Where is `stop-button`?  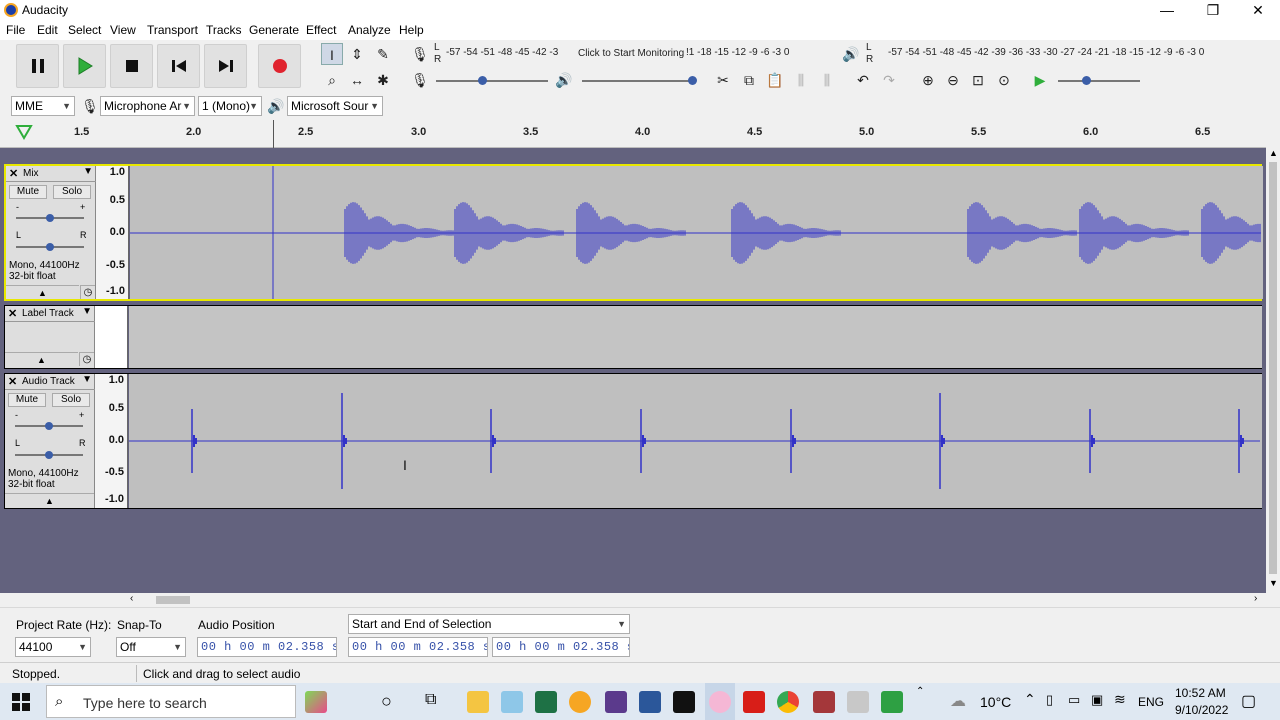
stop-button is located at coordinates (131, 66).